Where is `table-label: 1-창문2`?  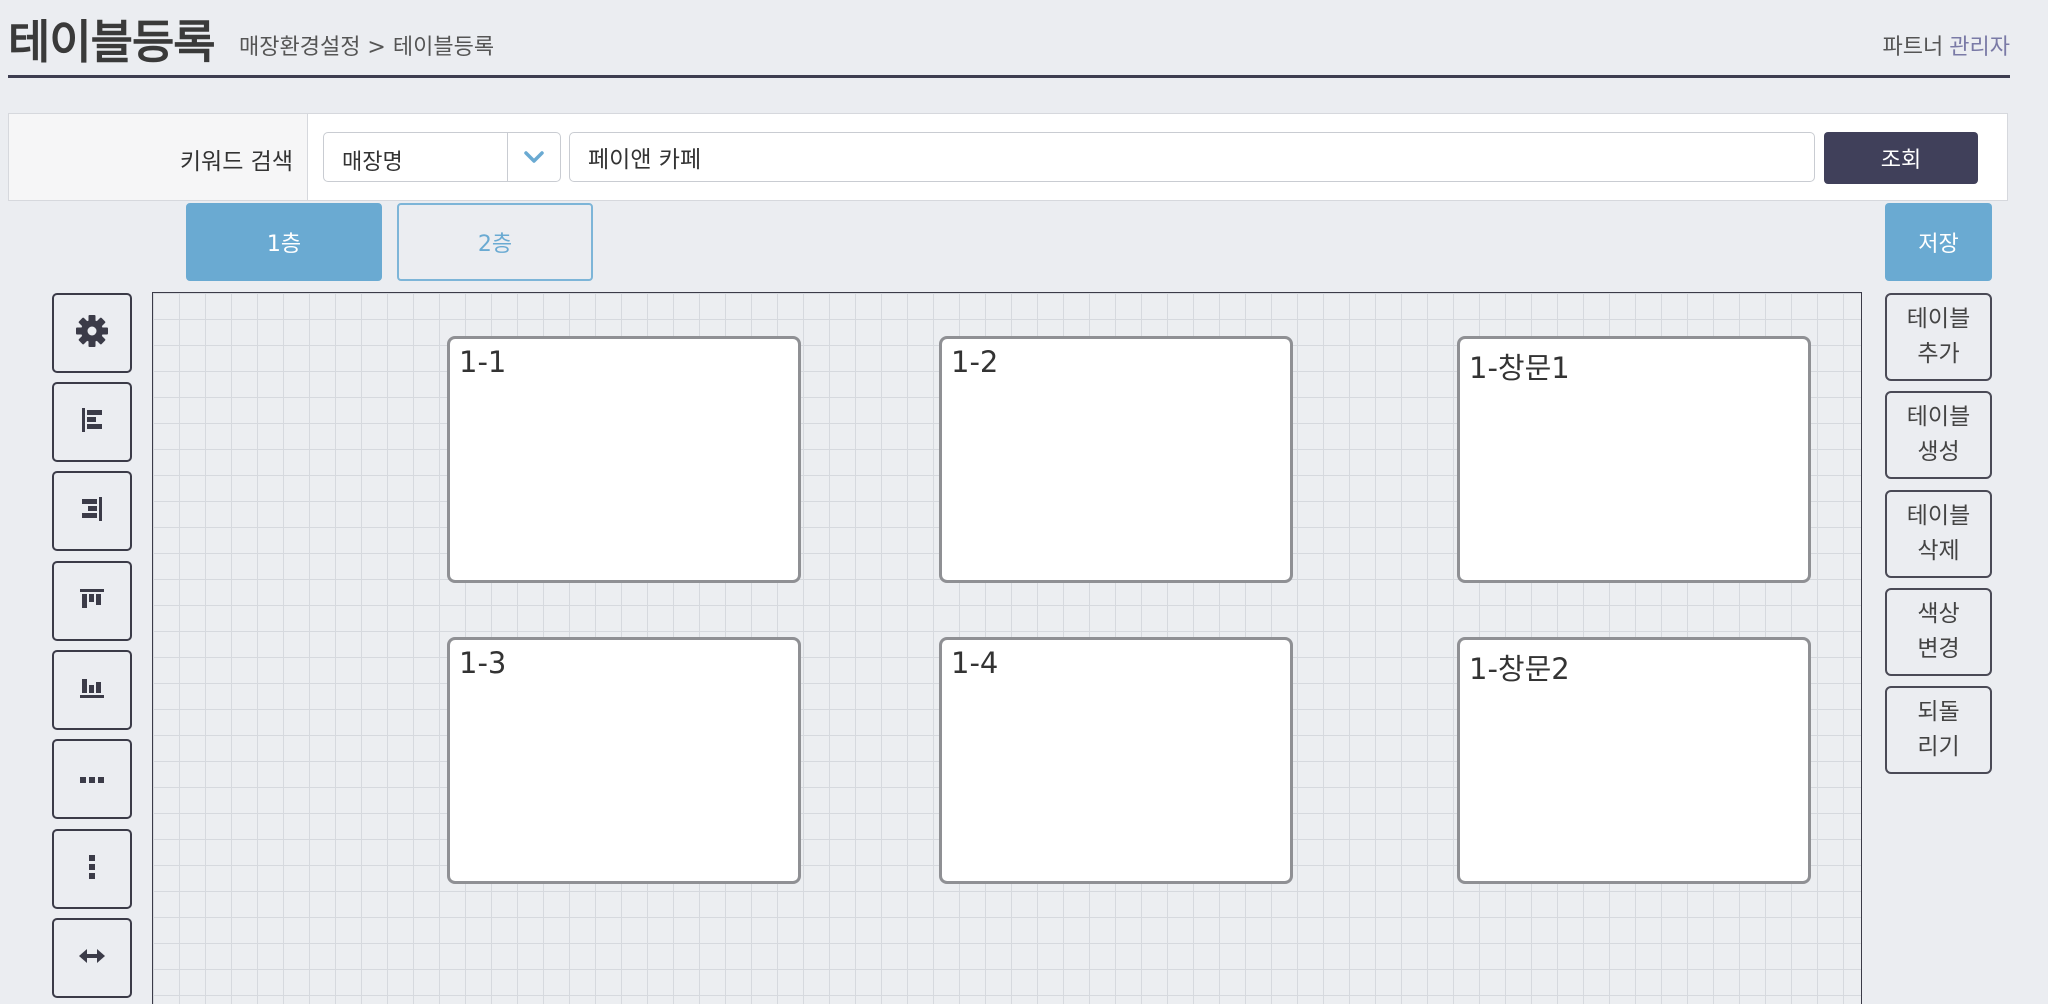
table-label: 1-창문2 is located at coordinates (1519, 669).